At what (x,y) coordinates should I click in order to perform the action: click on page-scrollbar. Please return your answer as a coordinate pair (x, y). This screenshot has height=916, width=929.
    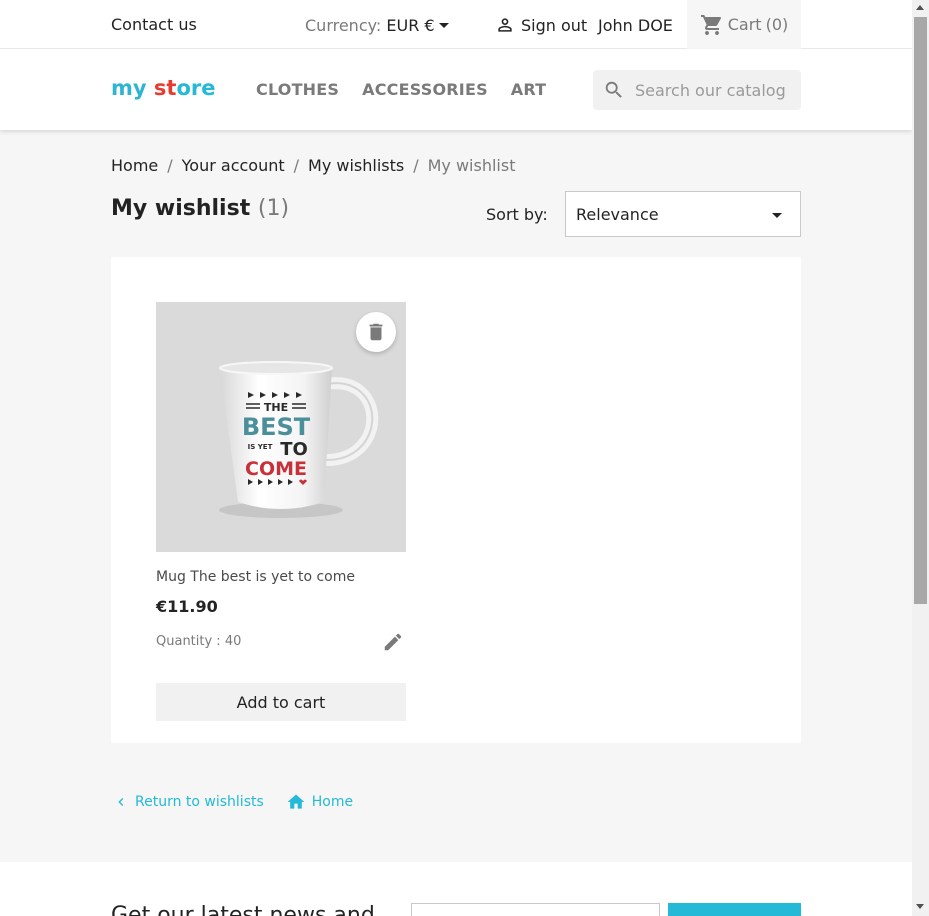
    Looking at the image, I should click on (920, 458).